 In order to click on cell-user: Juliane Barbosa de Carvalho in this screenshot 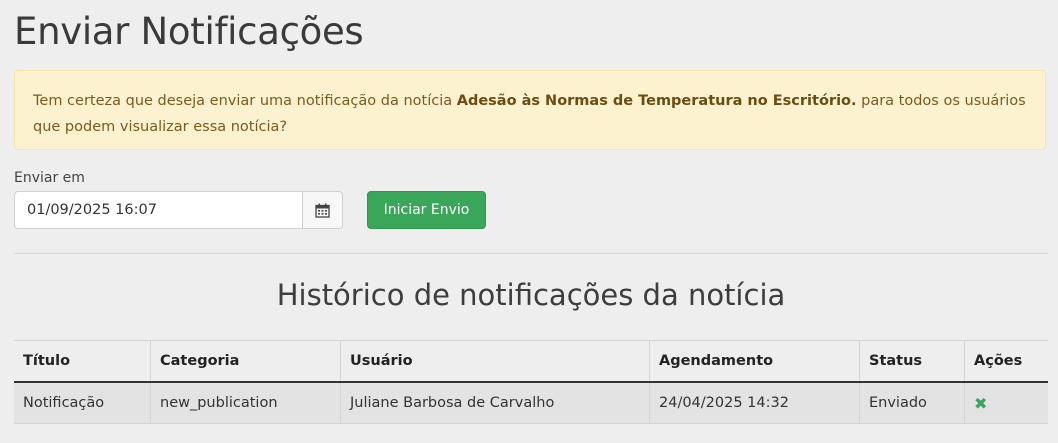, I will do `click(495, 403)`.